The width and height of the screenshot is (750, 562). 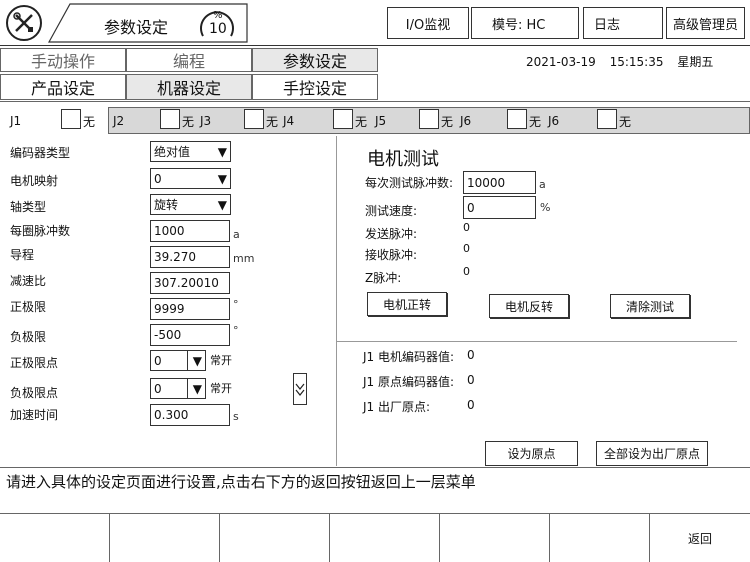 What do you see at coordinates (158, 178) in the screenshot?
I see `motor-map-value: 0` at bounding box center [158, 178].